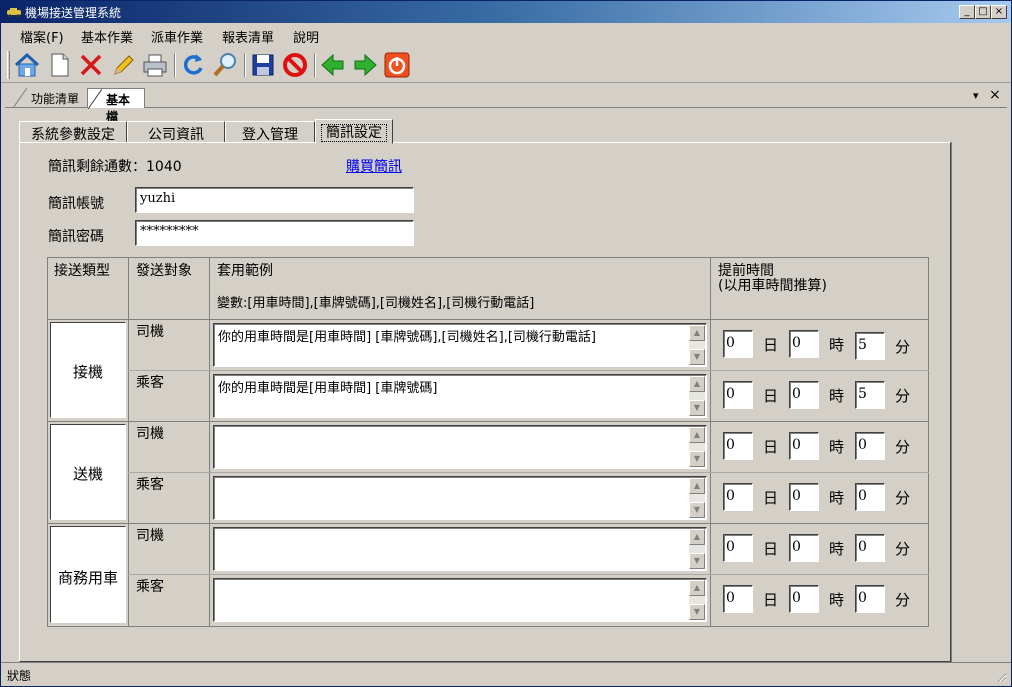 This screenshot has width=1012, height=687. I want to click on type-label: 送機, so click(87, 474).